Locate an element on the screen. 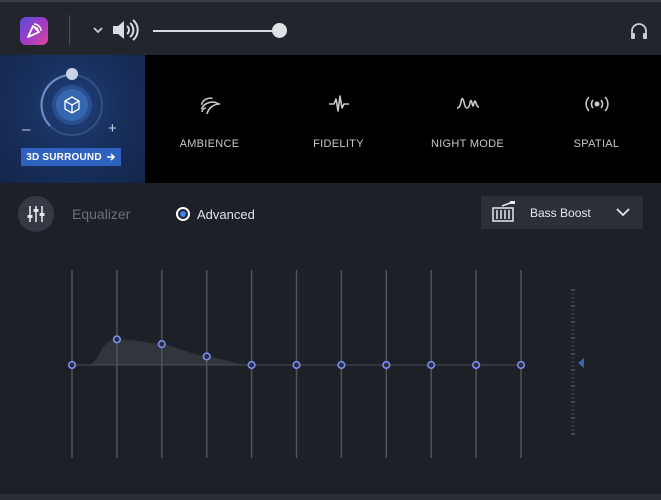 Image resolution: width=661 pixels, height=500 pixels. effect-spatial-label: SPATIAL is located at coordinates (596, 144).